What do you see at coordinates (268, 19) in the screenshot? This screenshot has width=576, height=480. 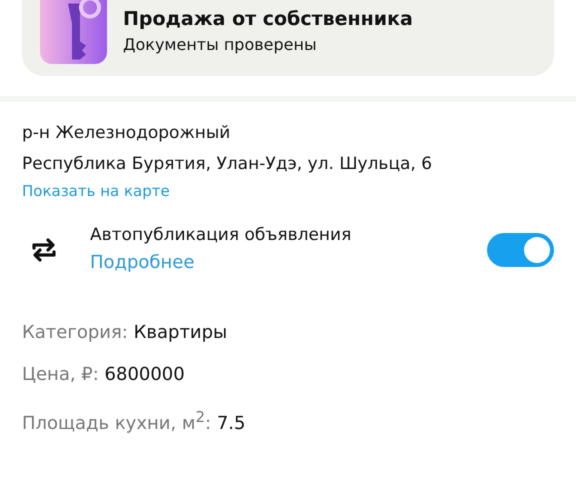 I see `card-title: Продажа от собственника` at bounding box center [268, 19].